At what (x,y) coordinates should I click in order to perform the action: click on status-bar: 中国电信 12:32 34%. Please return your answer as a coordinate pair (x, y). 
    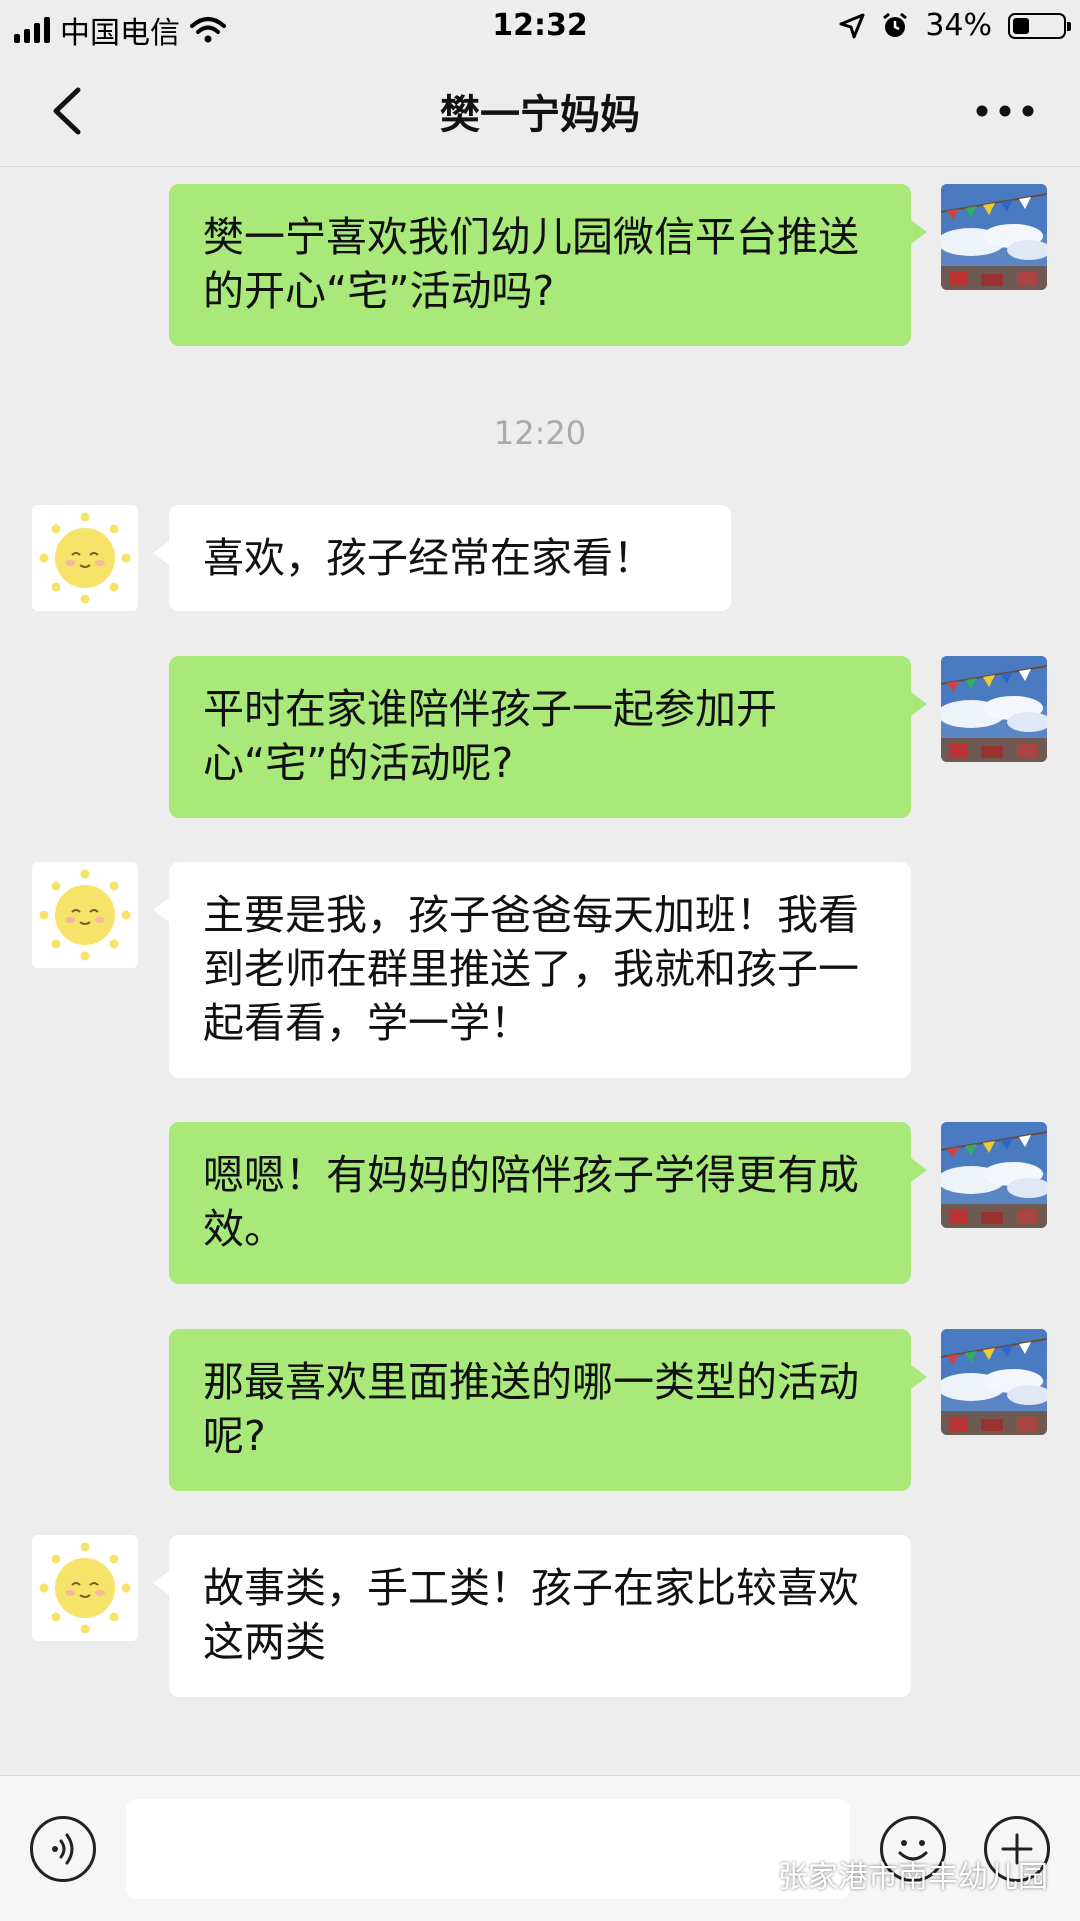
    Looking at the image, I should click on (540, 28).